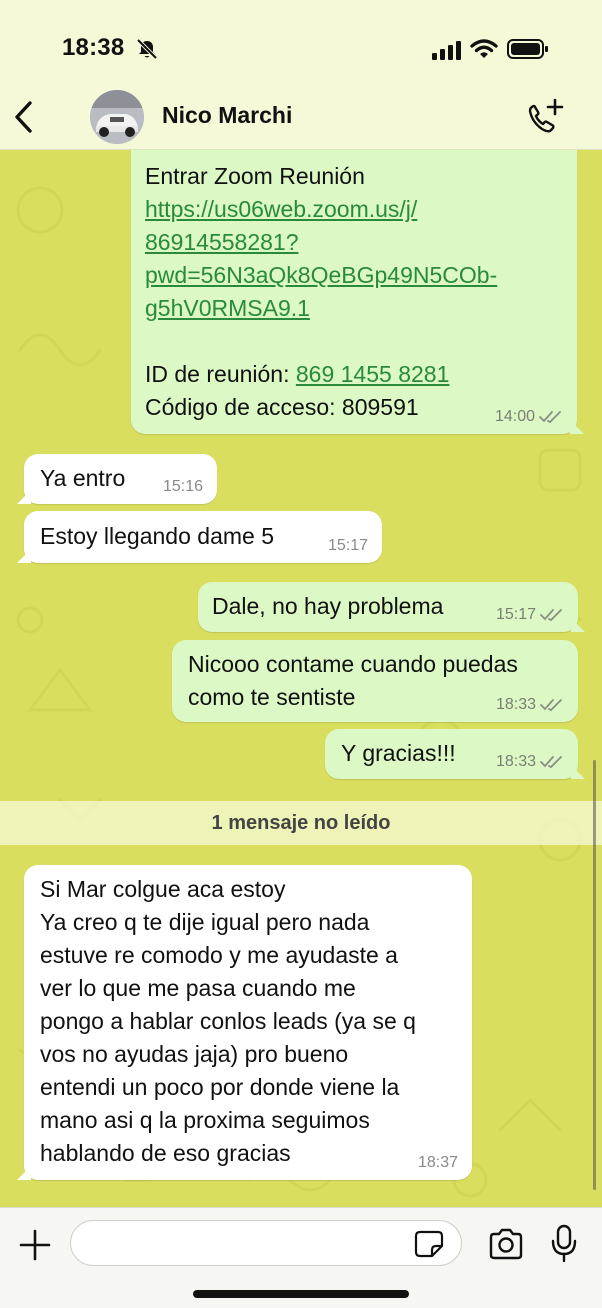  Describe the element at coordinates (328, 606) in the screenshot. I see `message-text: Dale, no hay problema` at that location.